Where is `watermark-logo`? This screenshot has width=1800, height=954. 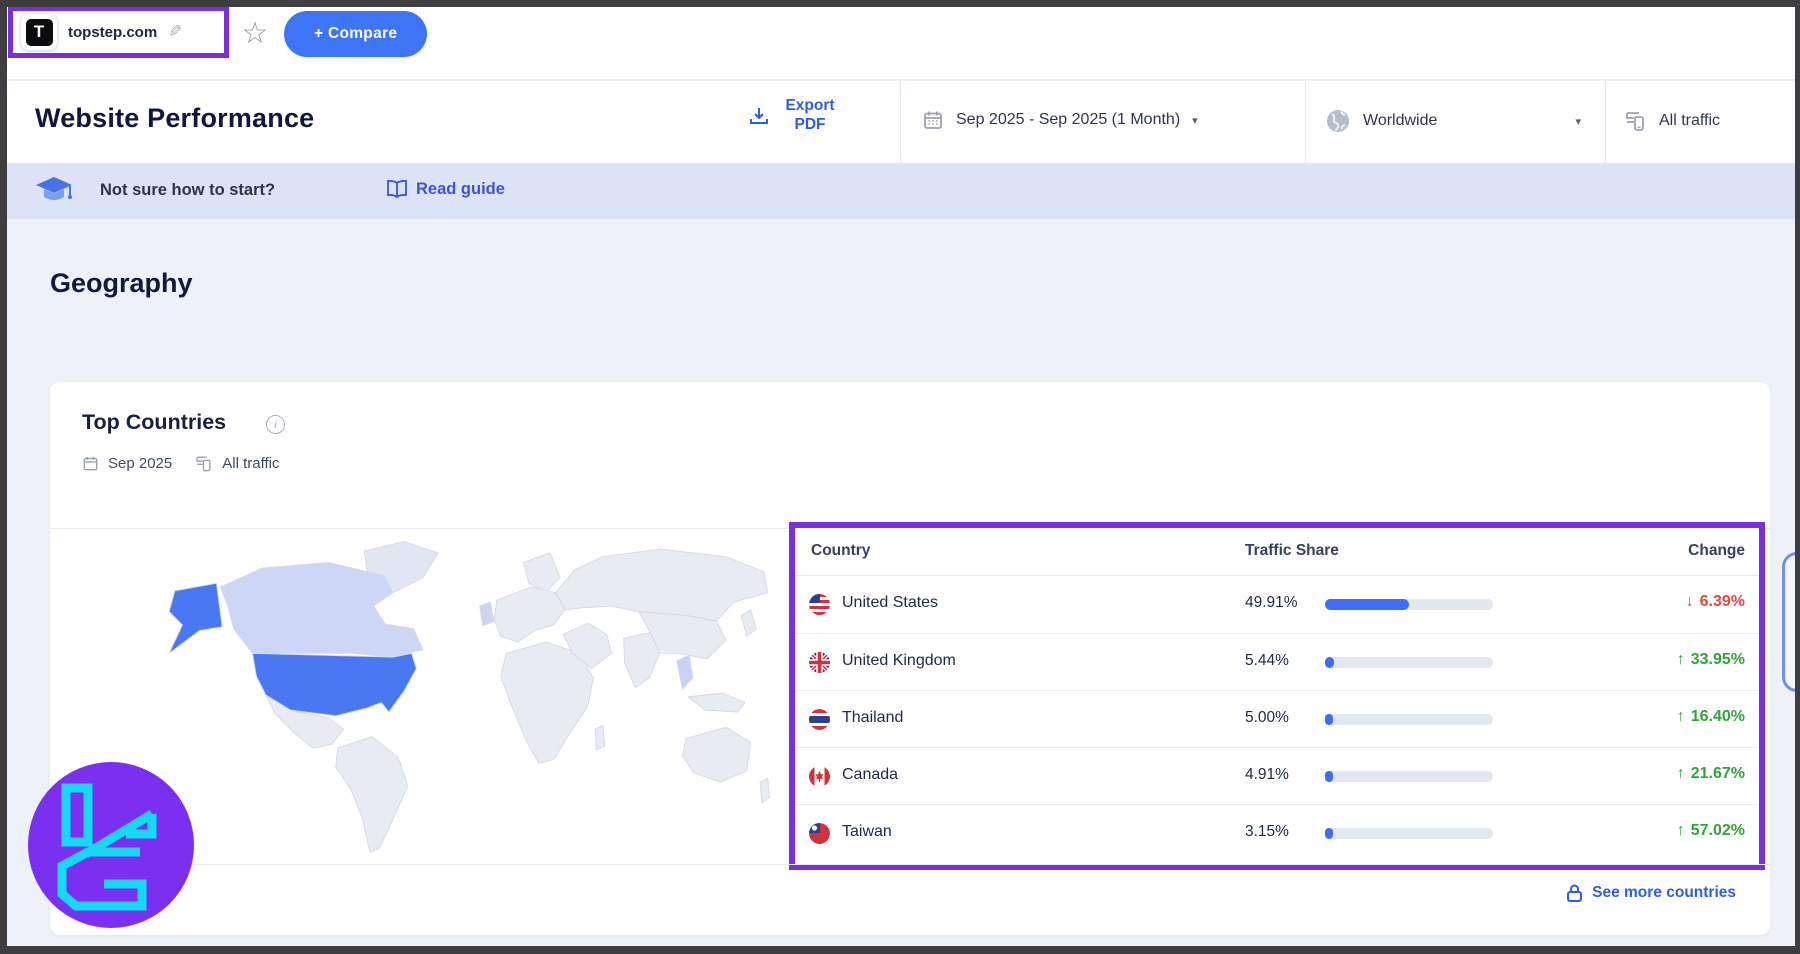 watermark-logo is located at coordinates (111, 845).